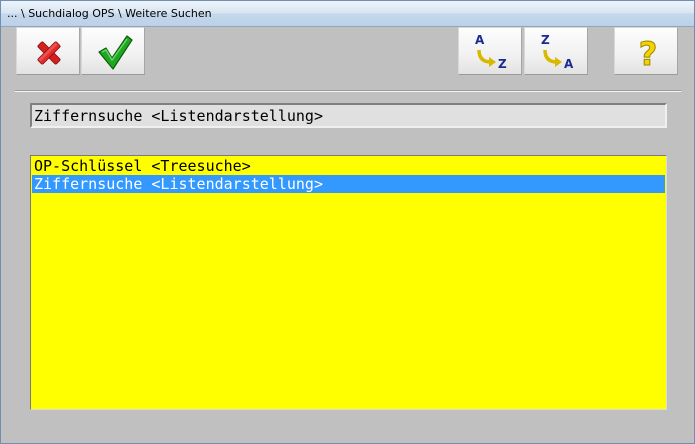 The image size is (695, 444). Describe the element at coordinates (348, 115) in the screenshot. I see `selected-search-field: Ziffernsuche <Listendarstellung>` at that location.